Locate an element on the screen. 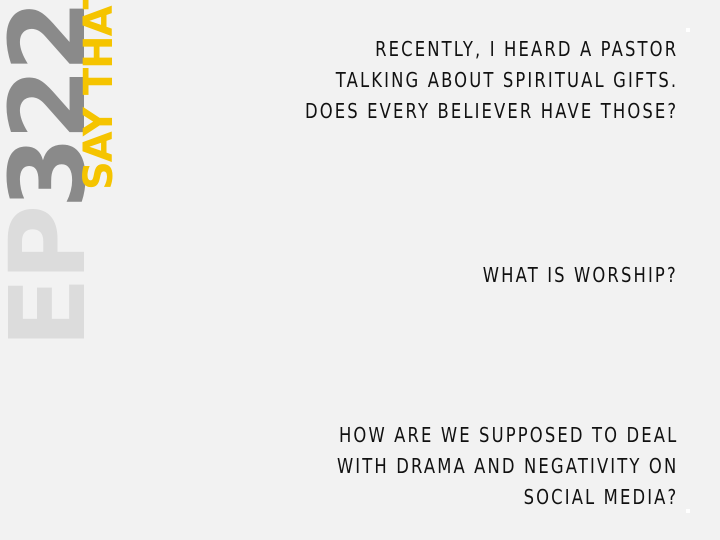 This screenshot has width=720, height=540. question-3-line-2: WITH DRAMA AND NEGATIVITY ON is located at coordinates (507, 466).